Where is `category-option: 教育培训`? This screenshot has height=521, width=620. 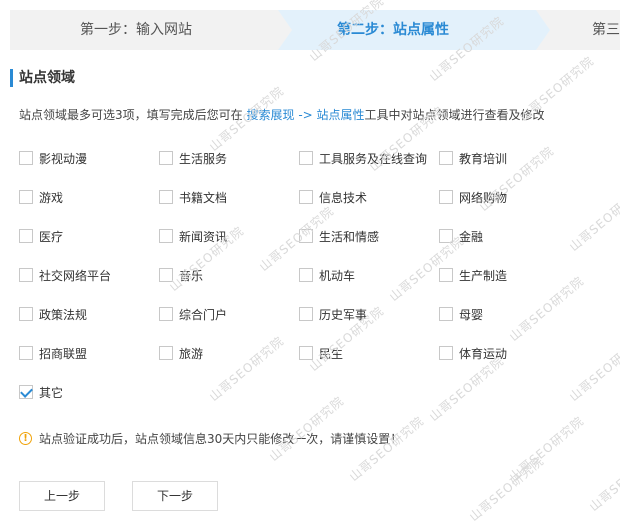
category-option: 教育培训 is located at coordinates (473, 158).